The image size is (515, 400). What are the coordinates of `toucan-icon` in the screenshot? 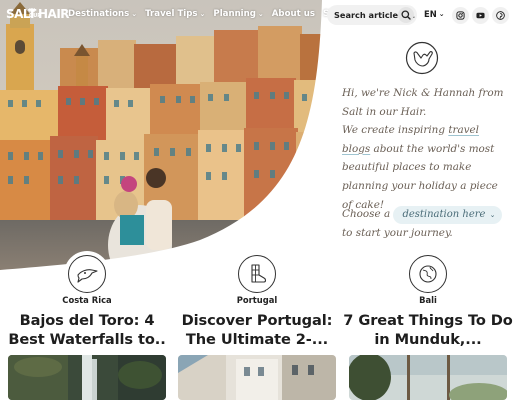 It's located at (87, 274).